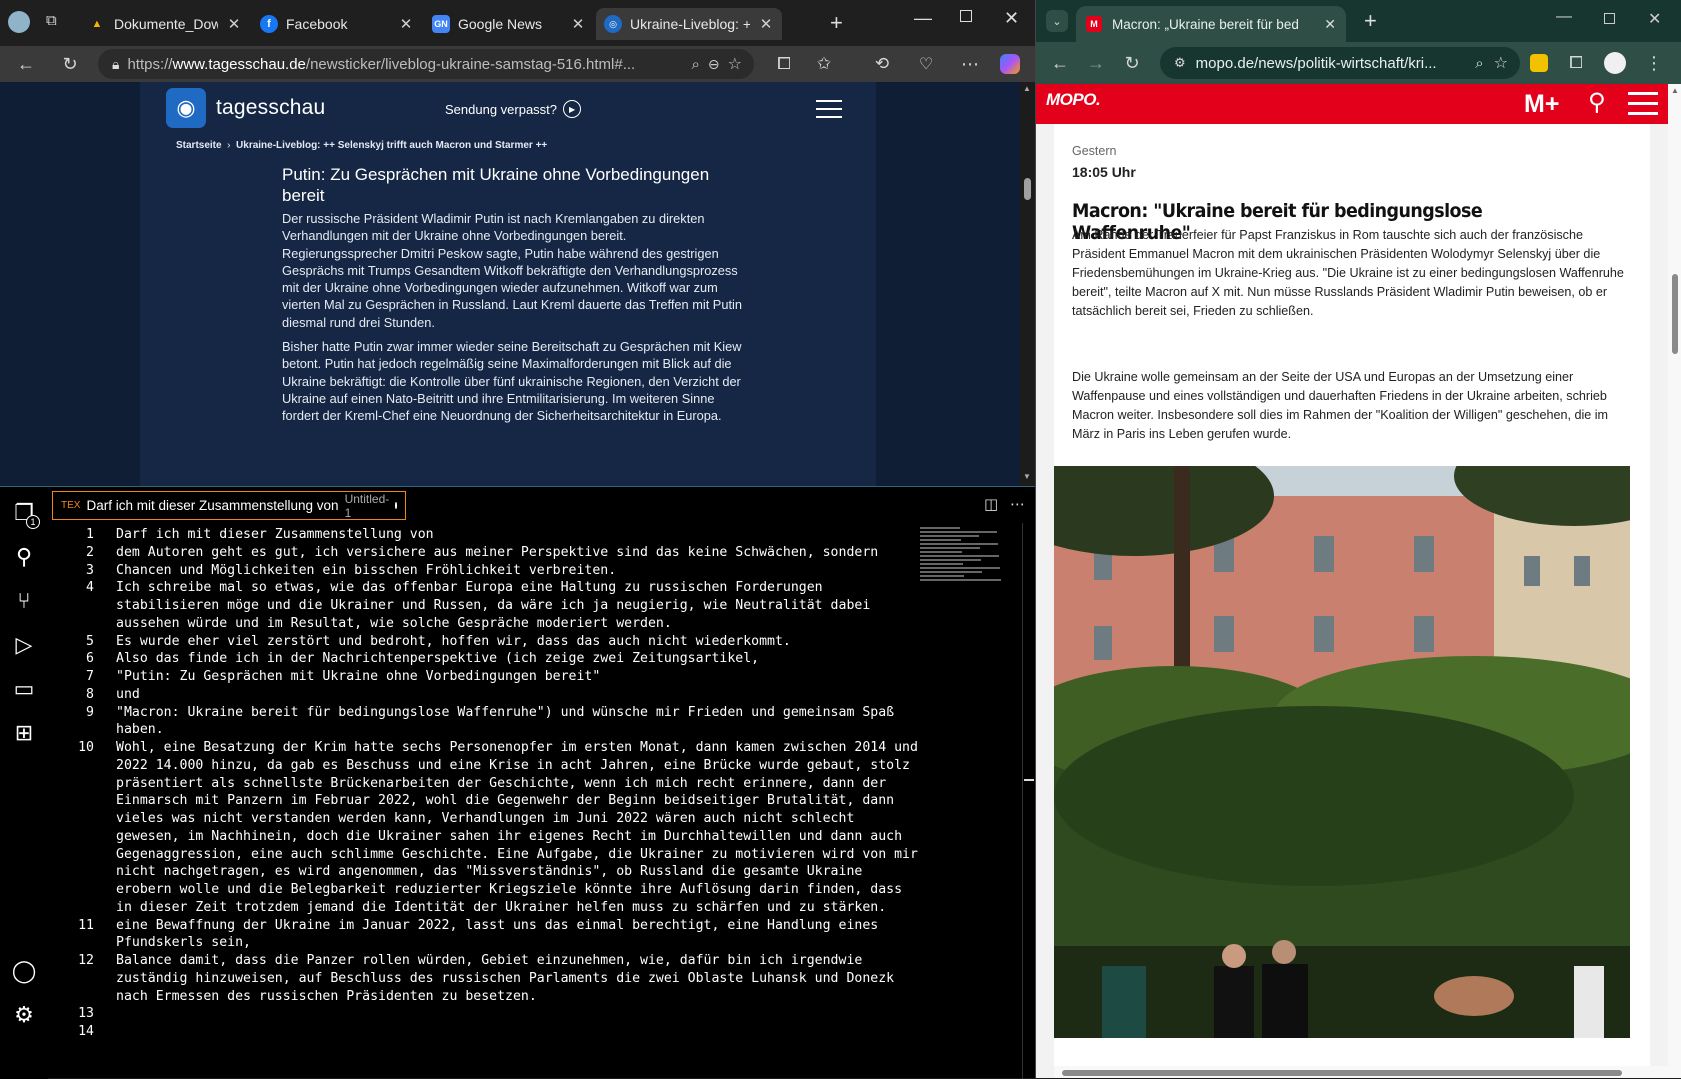 This screenshot has height=1079, width=1681. What do you see at coordinates (128, 694) in the screenshot?
I see `code-line: und` at bounding box center [128, 694].